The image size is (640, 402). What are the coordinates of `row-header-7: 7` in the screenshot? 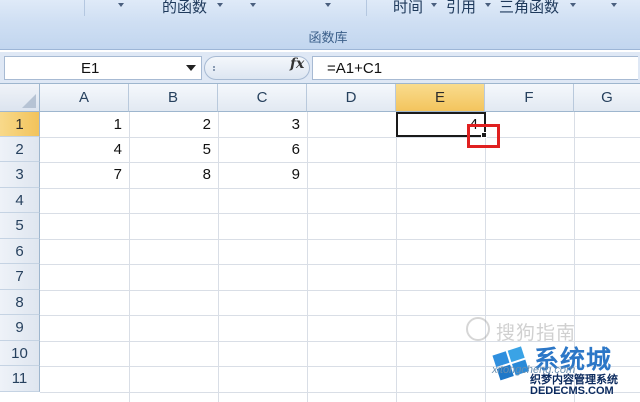 It's located at (20, 277).